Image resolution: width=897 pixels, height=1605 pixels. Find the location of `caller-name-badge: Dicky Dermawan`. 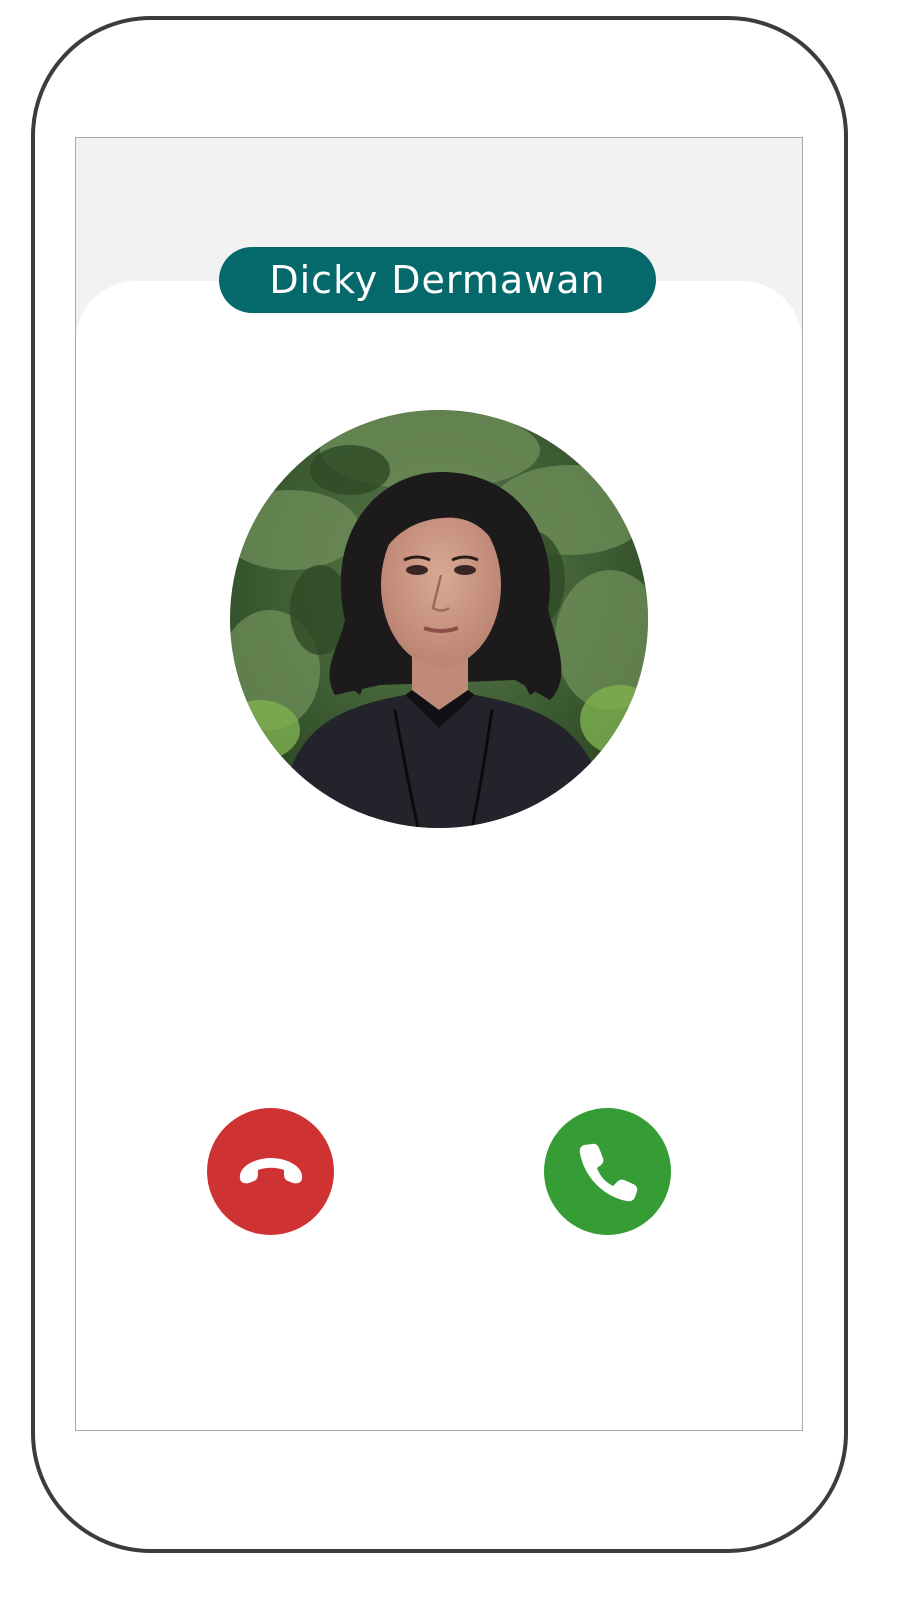

caller-name-badge: Dicky Dermawan is located at coordinates (437, 280).